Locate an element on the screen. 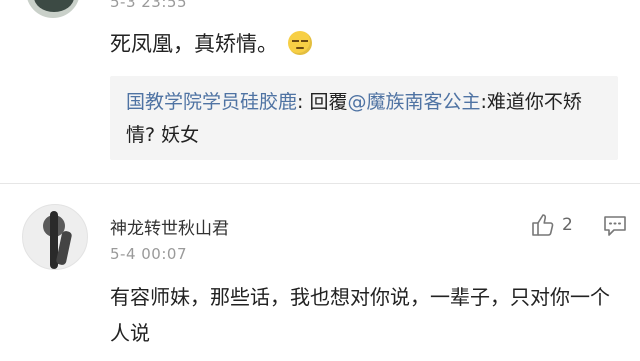 The image size is (640, 361). like-button: 2 is located at coordinates (551, 225).